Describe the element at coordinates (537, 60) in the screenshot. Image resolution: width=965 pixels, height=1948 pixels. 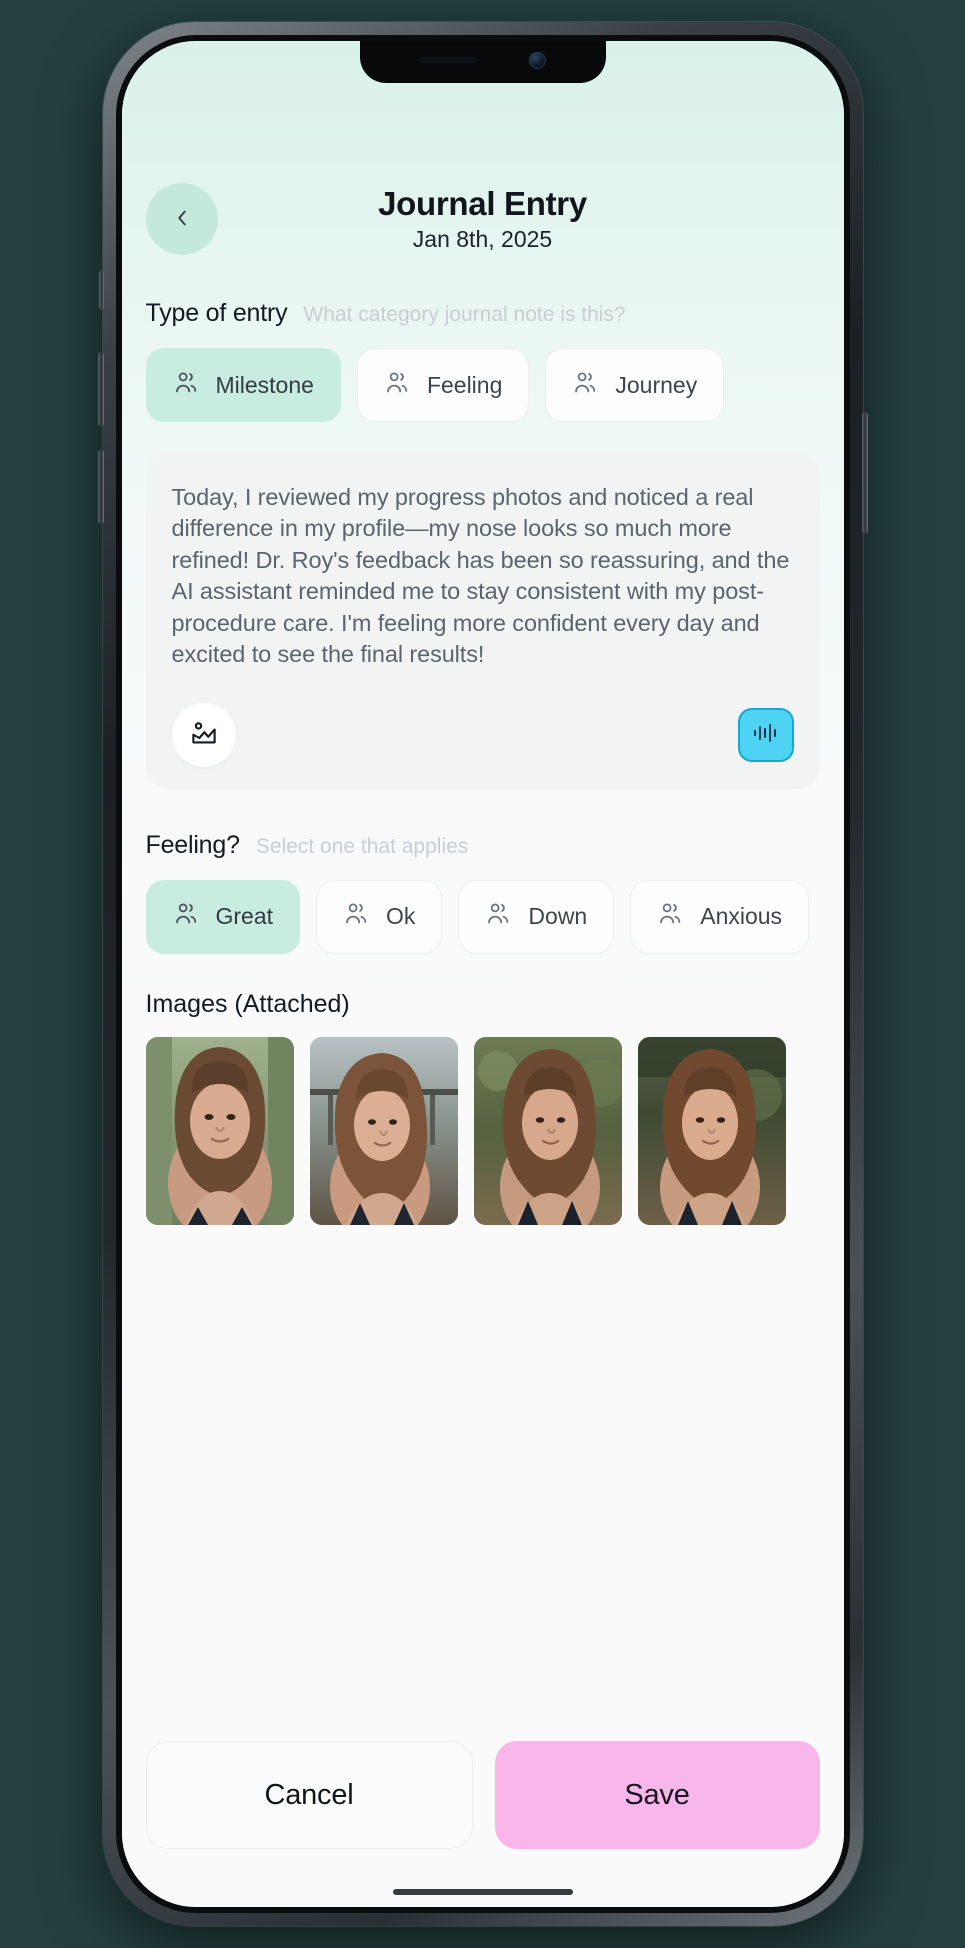
I see `front-camera-icon` at that location.